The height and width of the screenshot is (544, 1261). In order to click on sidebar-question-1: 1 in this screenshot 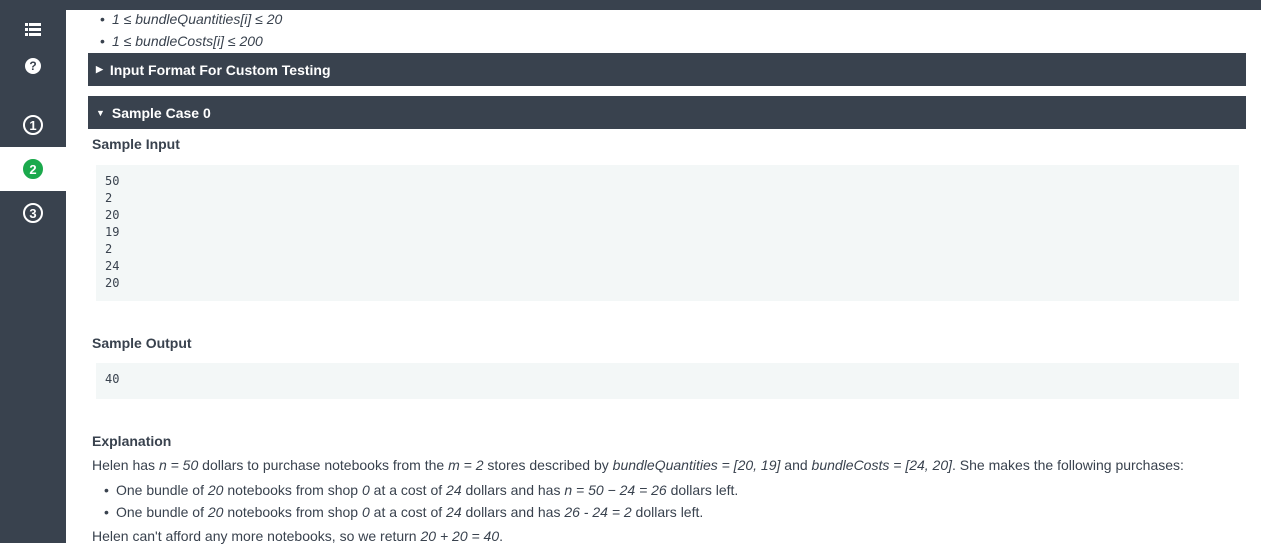, I will do `click(33, 125)`.